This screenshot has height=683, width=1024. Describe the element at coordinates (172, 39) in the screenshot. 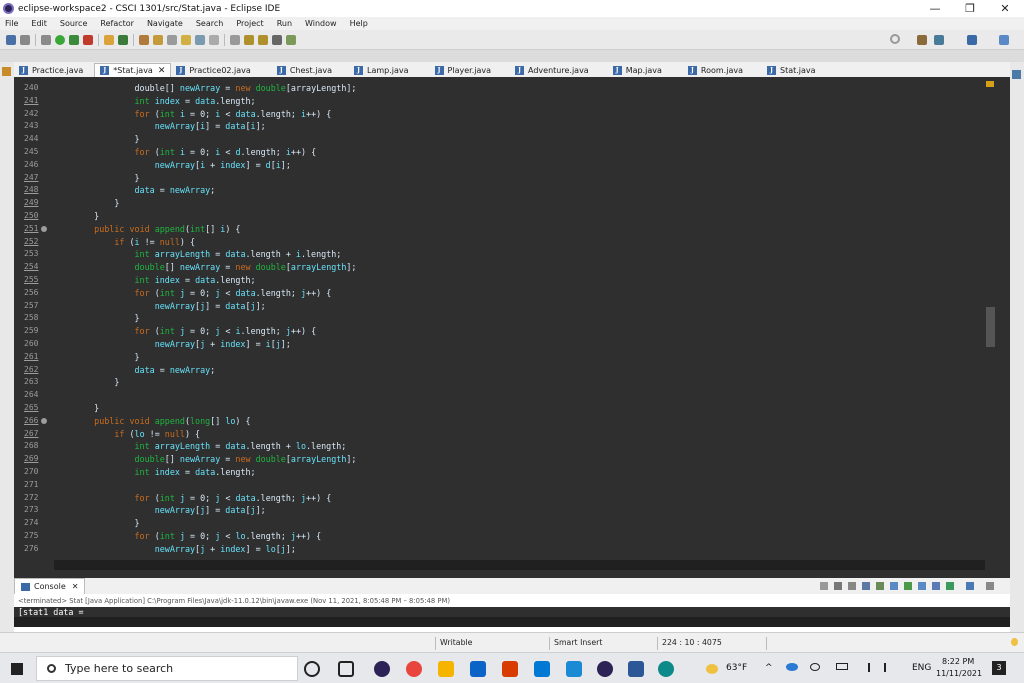

I see `annotation-icon` at that location.